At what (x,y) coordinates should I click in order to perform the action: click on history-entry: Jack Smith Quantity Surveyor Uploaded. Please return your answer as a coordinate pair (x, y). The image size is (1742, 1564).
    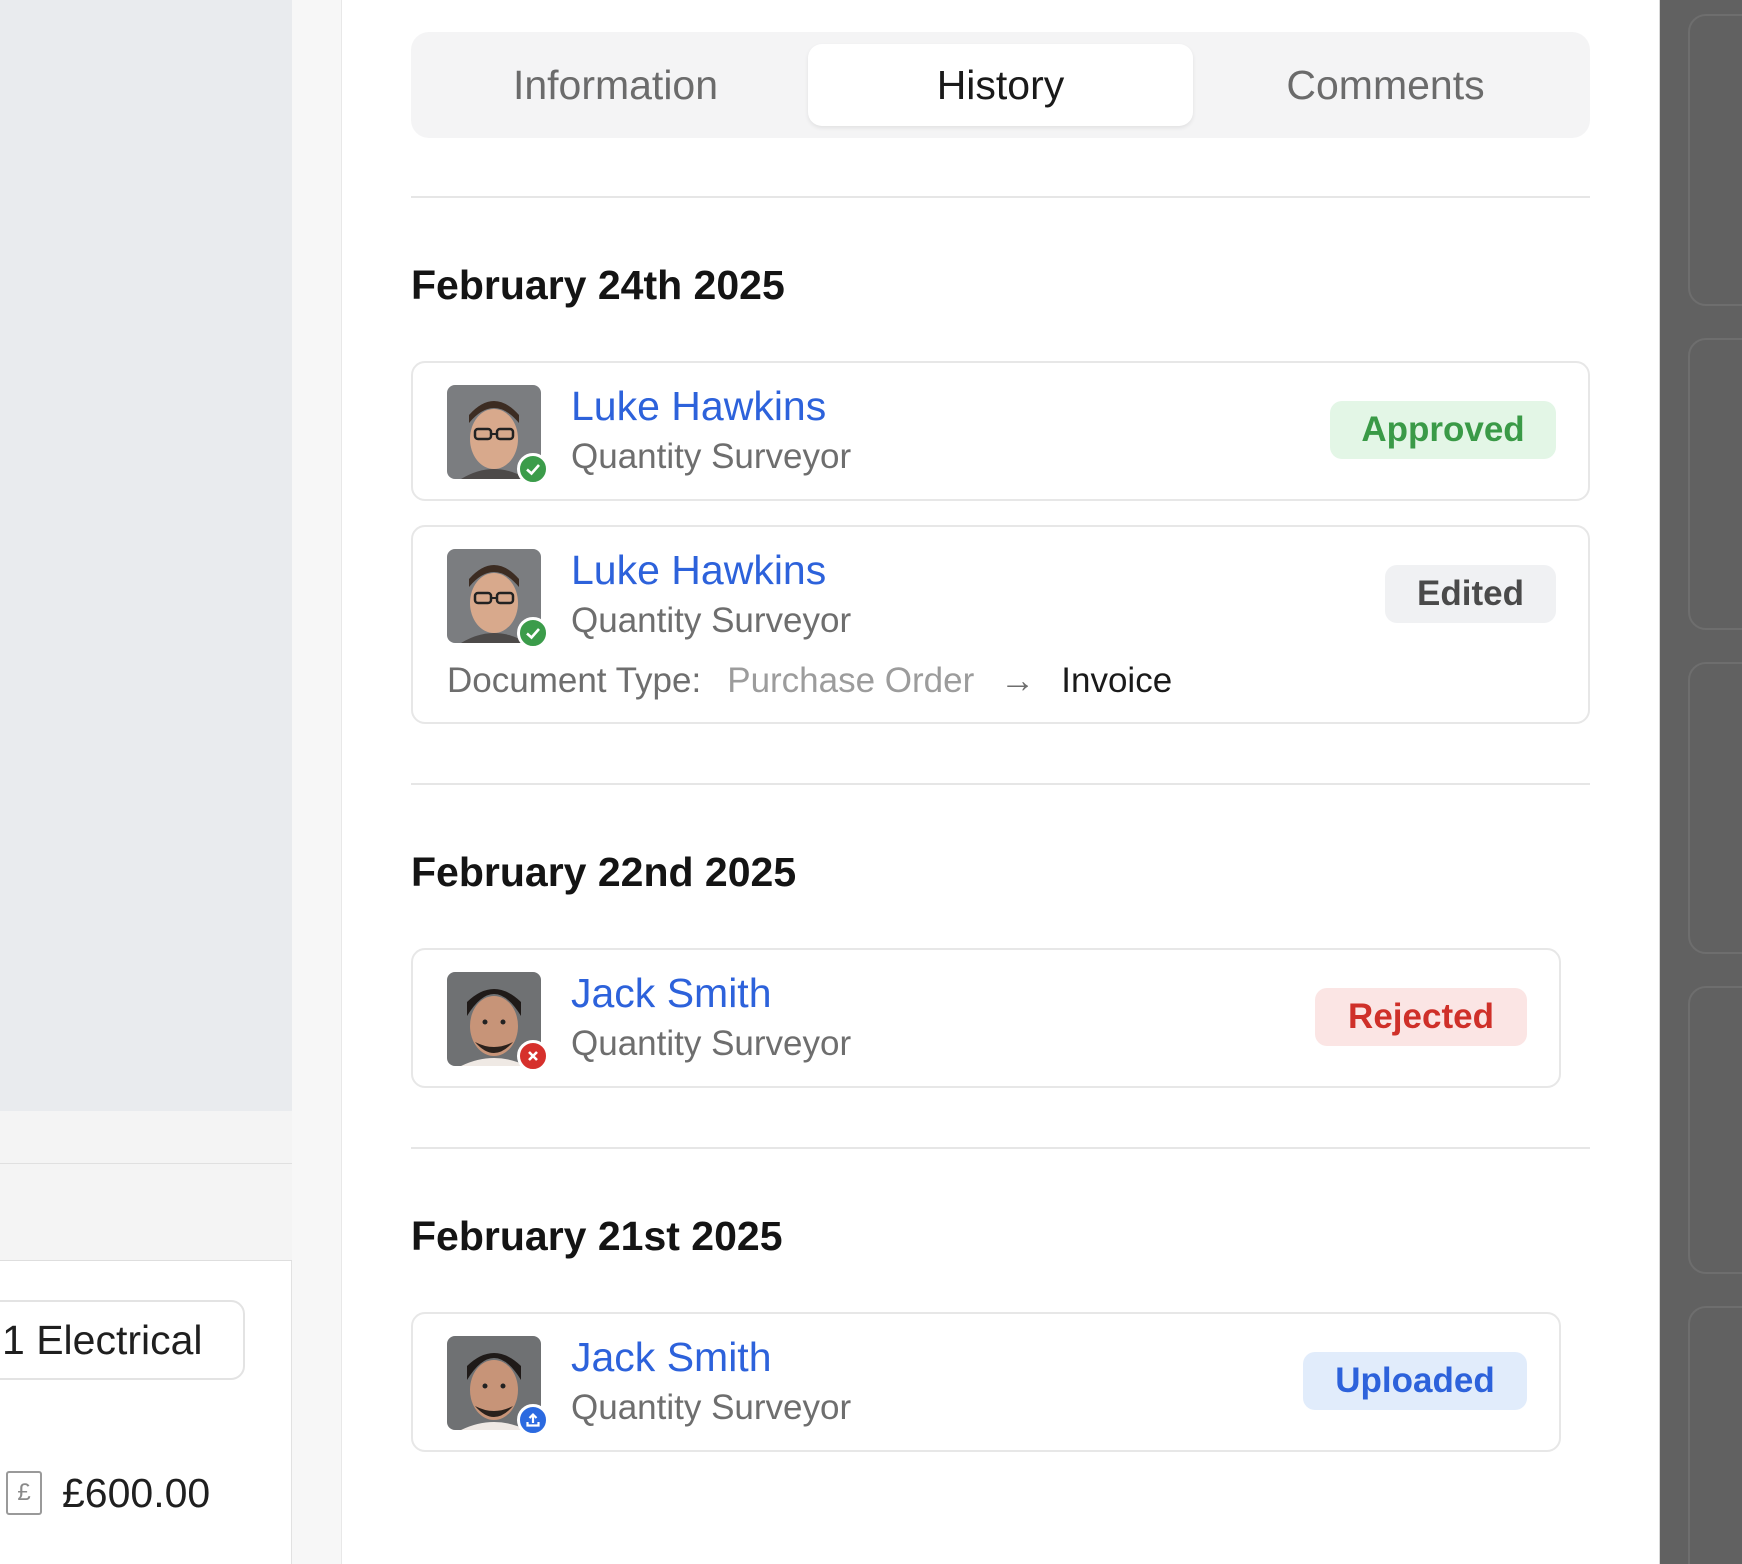
    Looking at the image, I should click on (986, 1382).